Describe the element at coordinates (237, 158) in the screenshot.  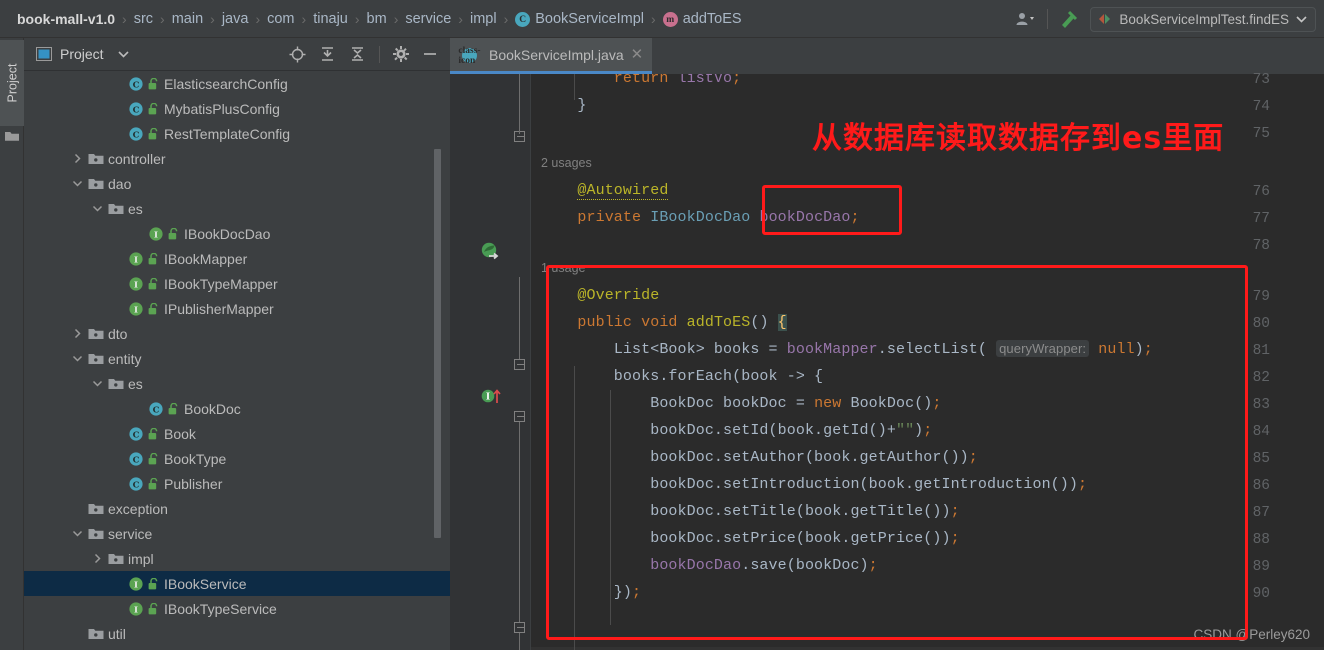
I see `tree-node-controller: controller` at that location.